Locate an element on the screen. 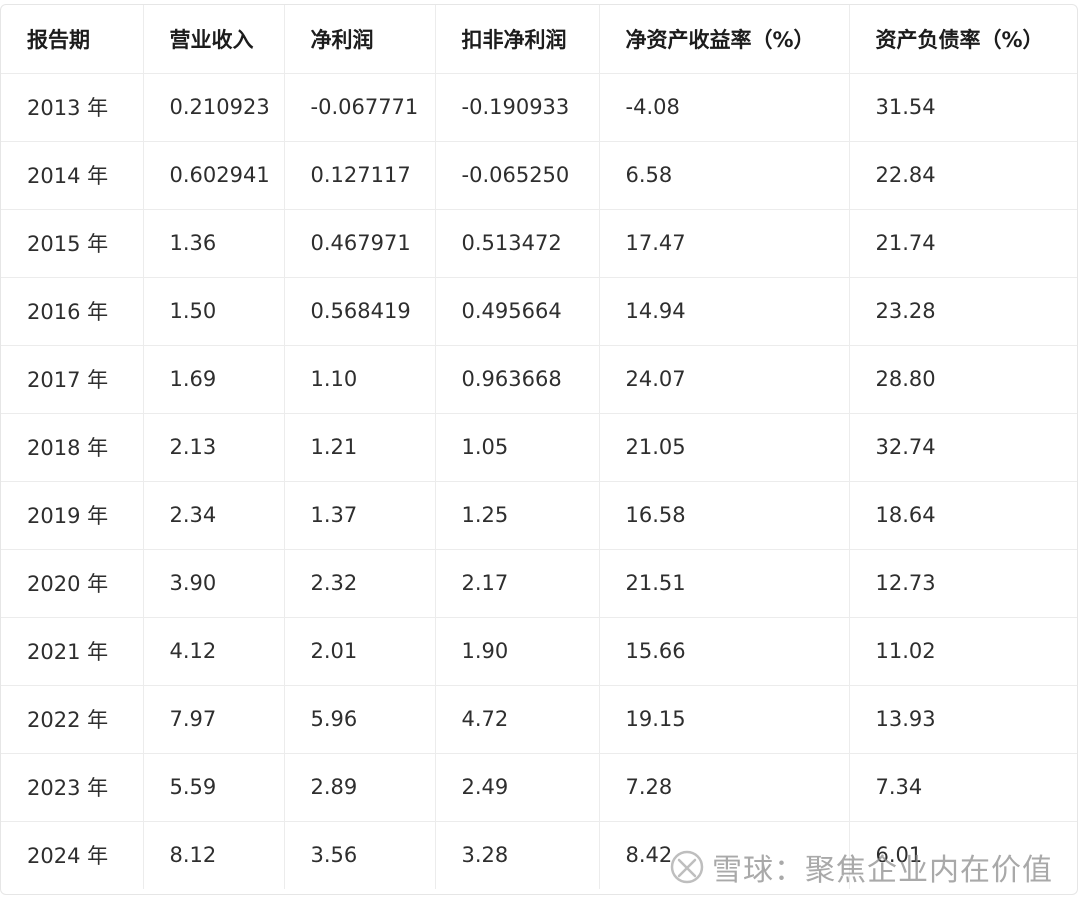 This screenshot has width=1080, height=900. table-row: 2016 年 1.50 0.568419 0.495664 14.94 23.28 is located at coordinates (539, 311).